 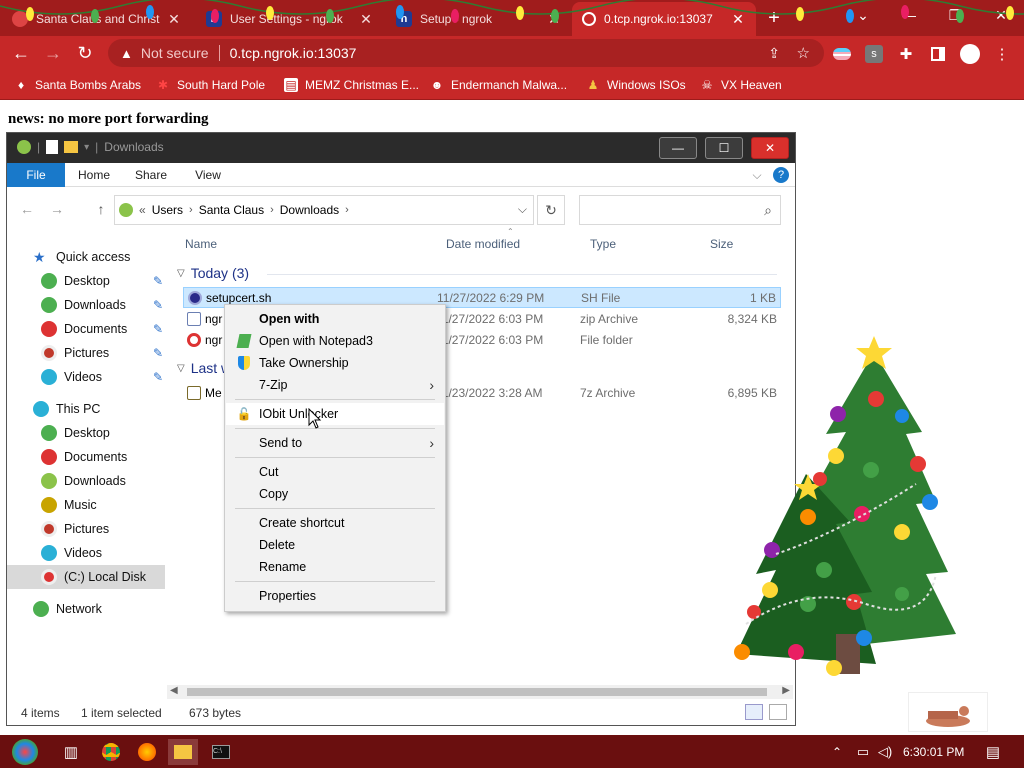 I want to click on start-icon, so click(x=25, y=752).